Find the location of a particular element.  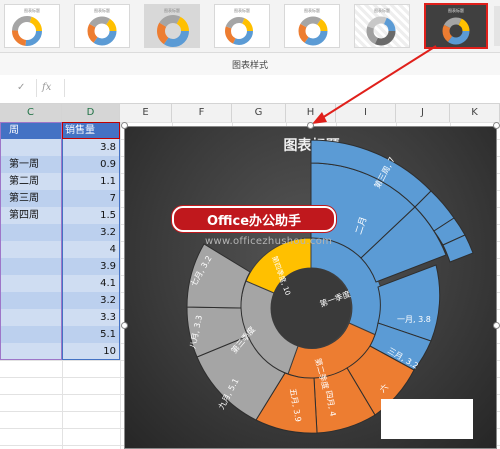

resize-handle-t is located at coordinates (310, 125).